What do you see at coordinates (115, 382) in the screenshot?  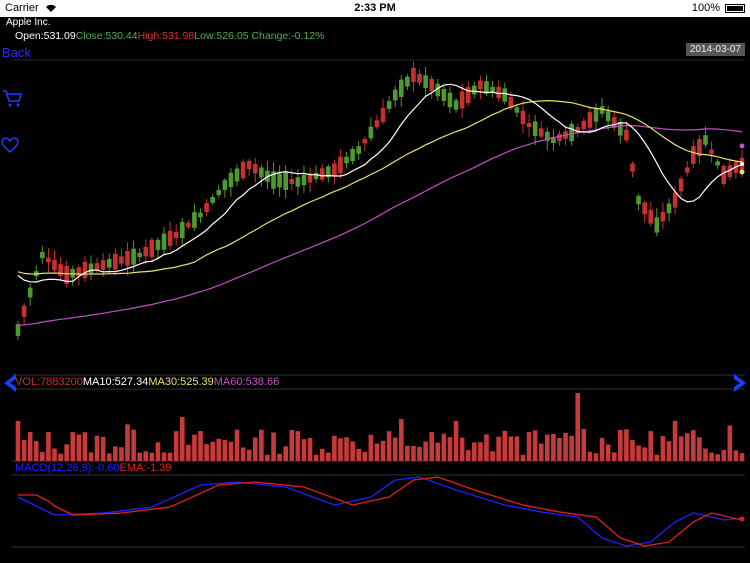 I see `ma10-value: MA10:527.34` at bounding box center [115, 382].